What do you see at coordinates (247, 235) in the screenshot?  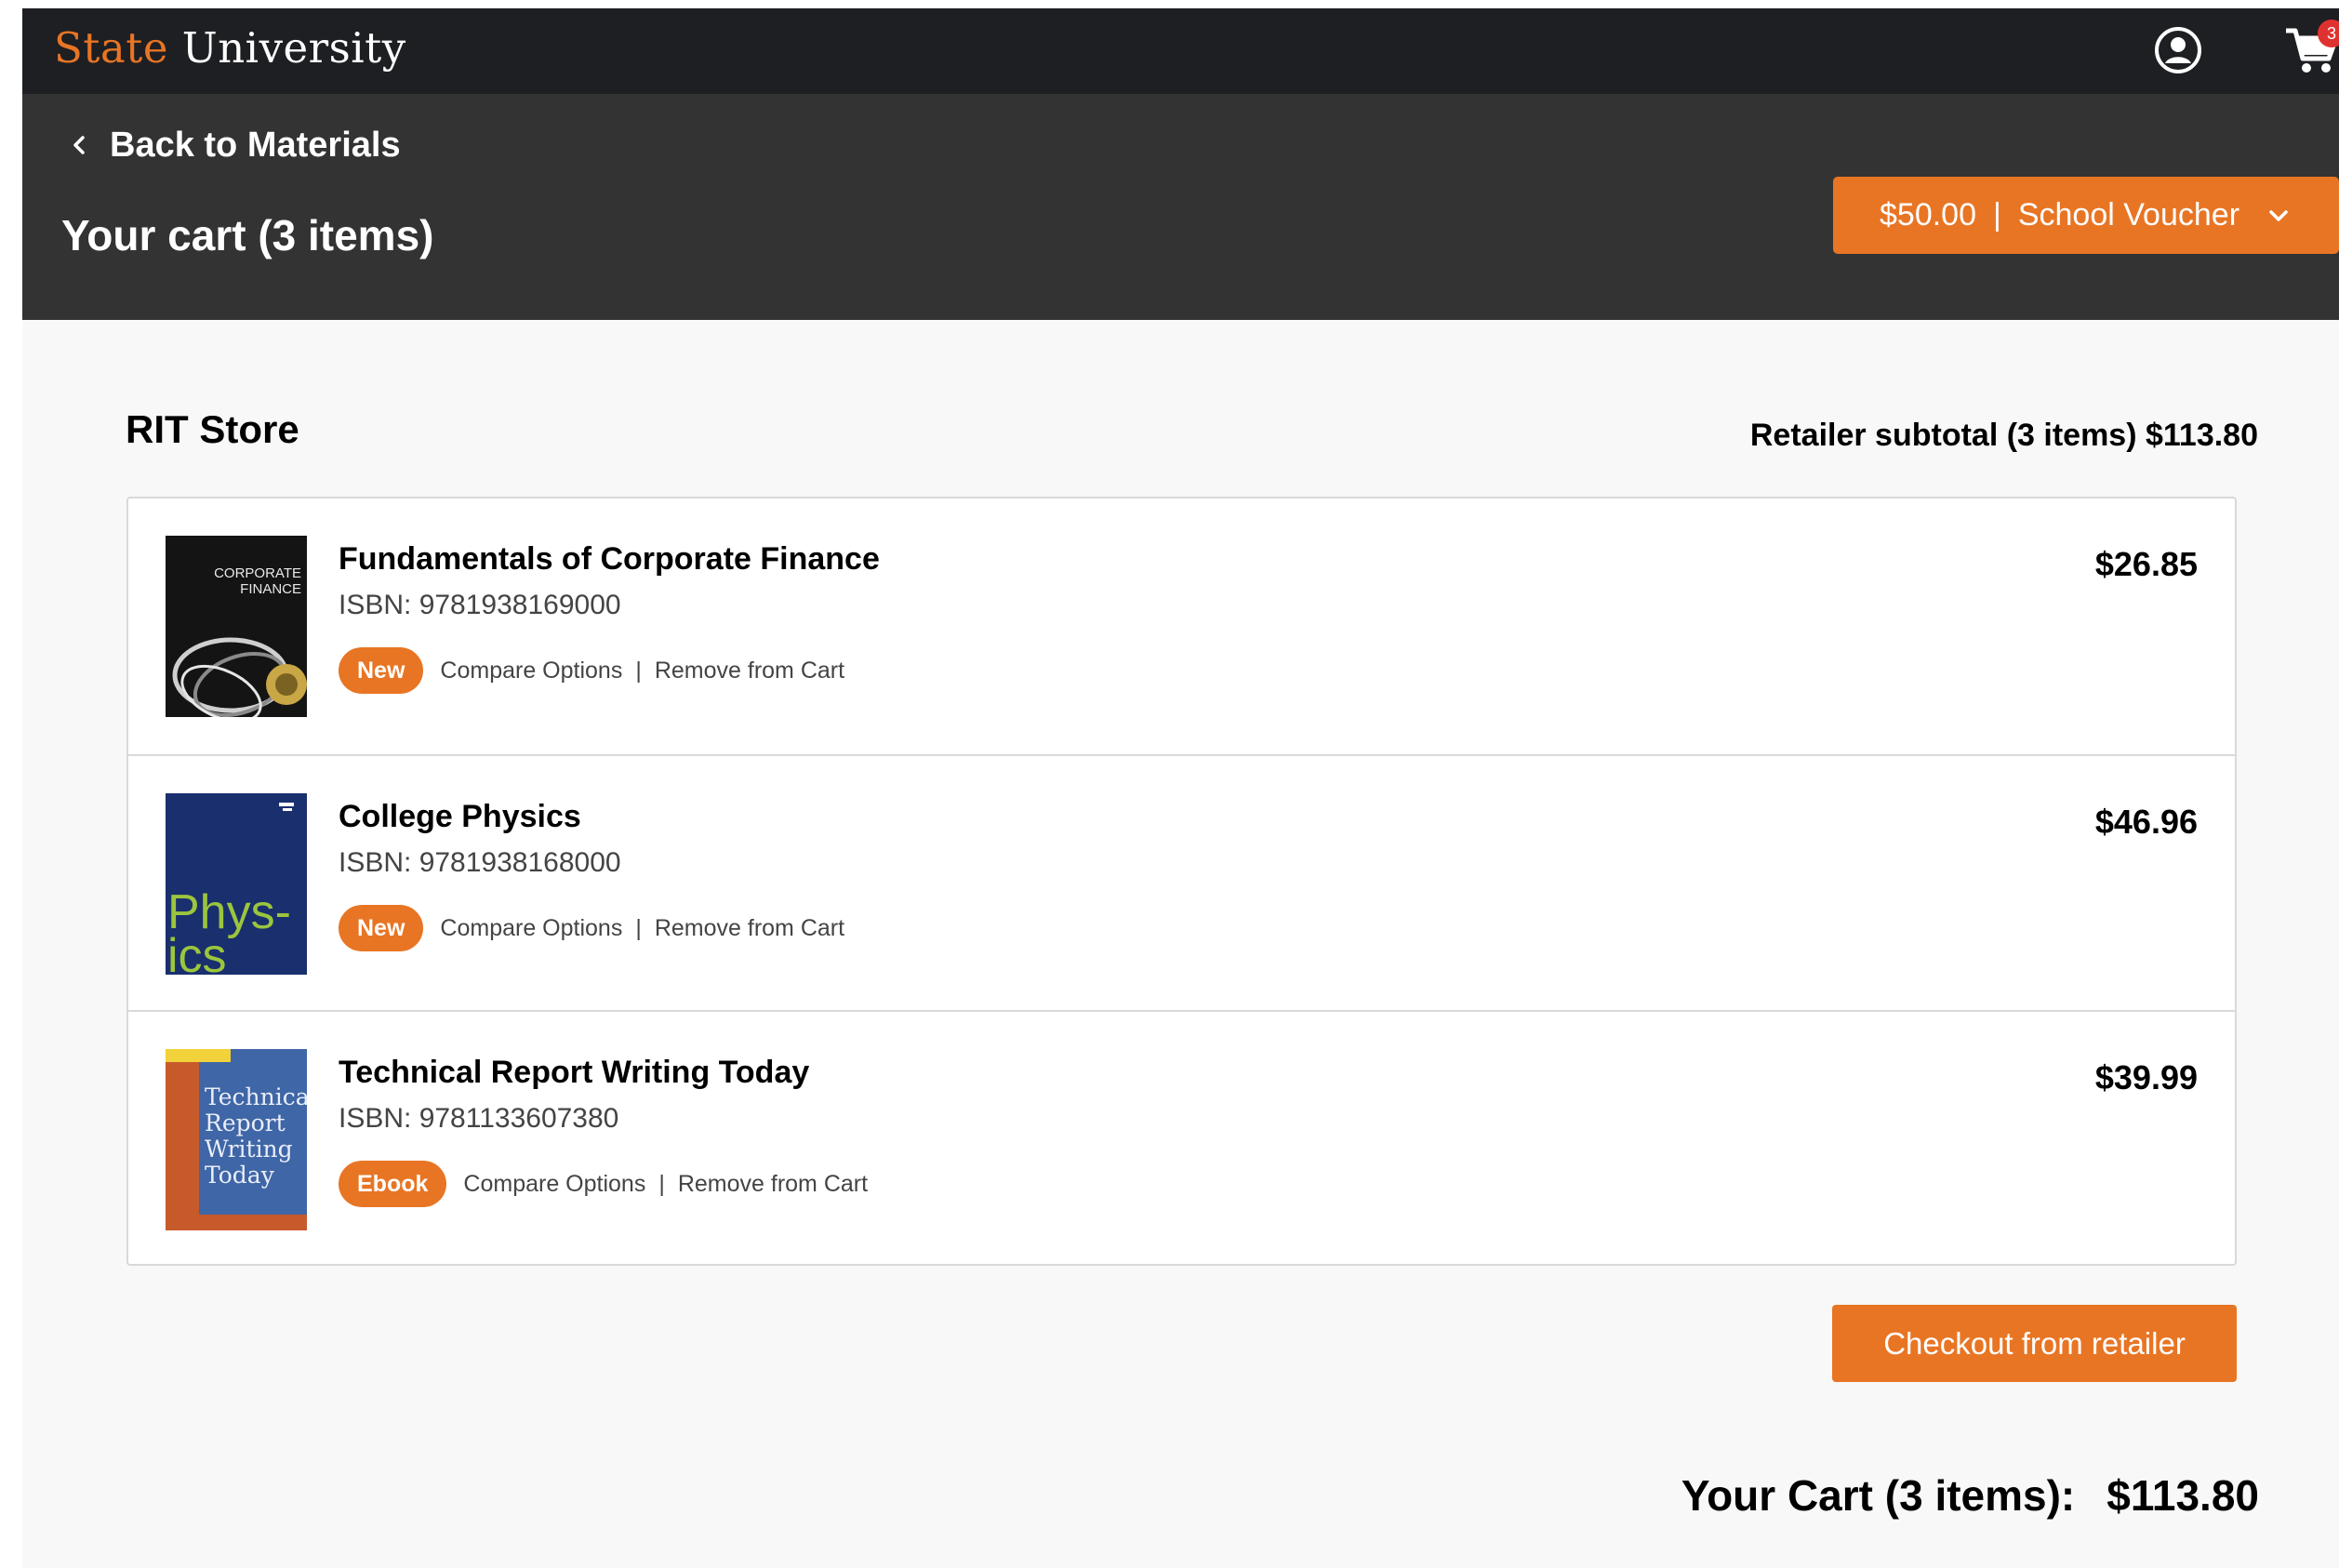 I see `page-title: Your cart (3 items)` at bounding box center [247, 235].